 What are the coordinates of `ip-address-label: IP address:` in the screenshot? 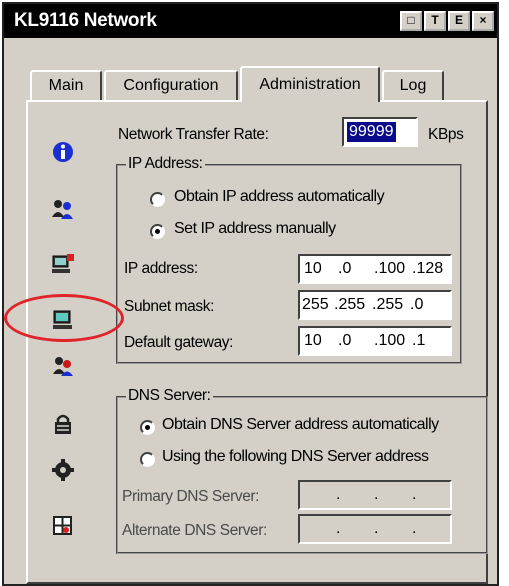 It's located at (161, 268).